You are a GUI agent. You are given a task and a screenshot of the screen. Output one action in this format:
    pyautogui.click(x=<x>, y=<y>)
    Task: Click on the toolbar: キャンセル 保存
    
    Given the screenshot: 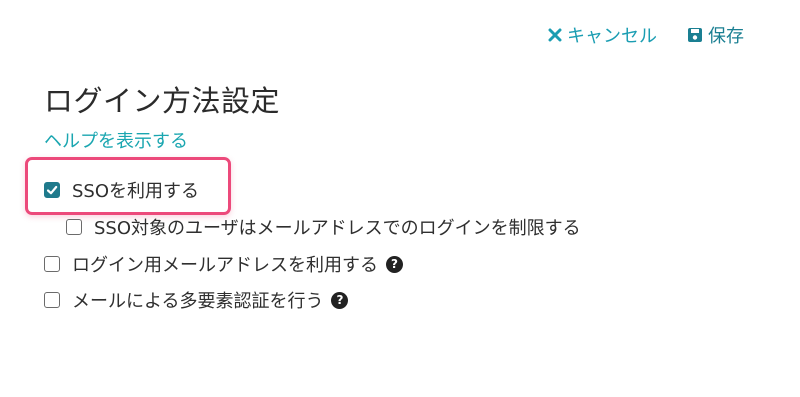 What is the action you would take?
    pyautogui.click(x=646, y=35)
    